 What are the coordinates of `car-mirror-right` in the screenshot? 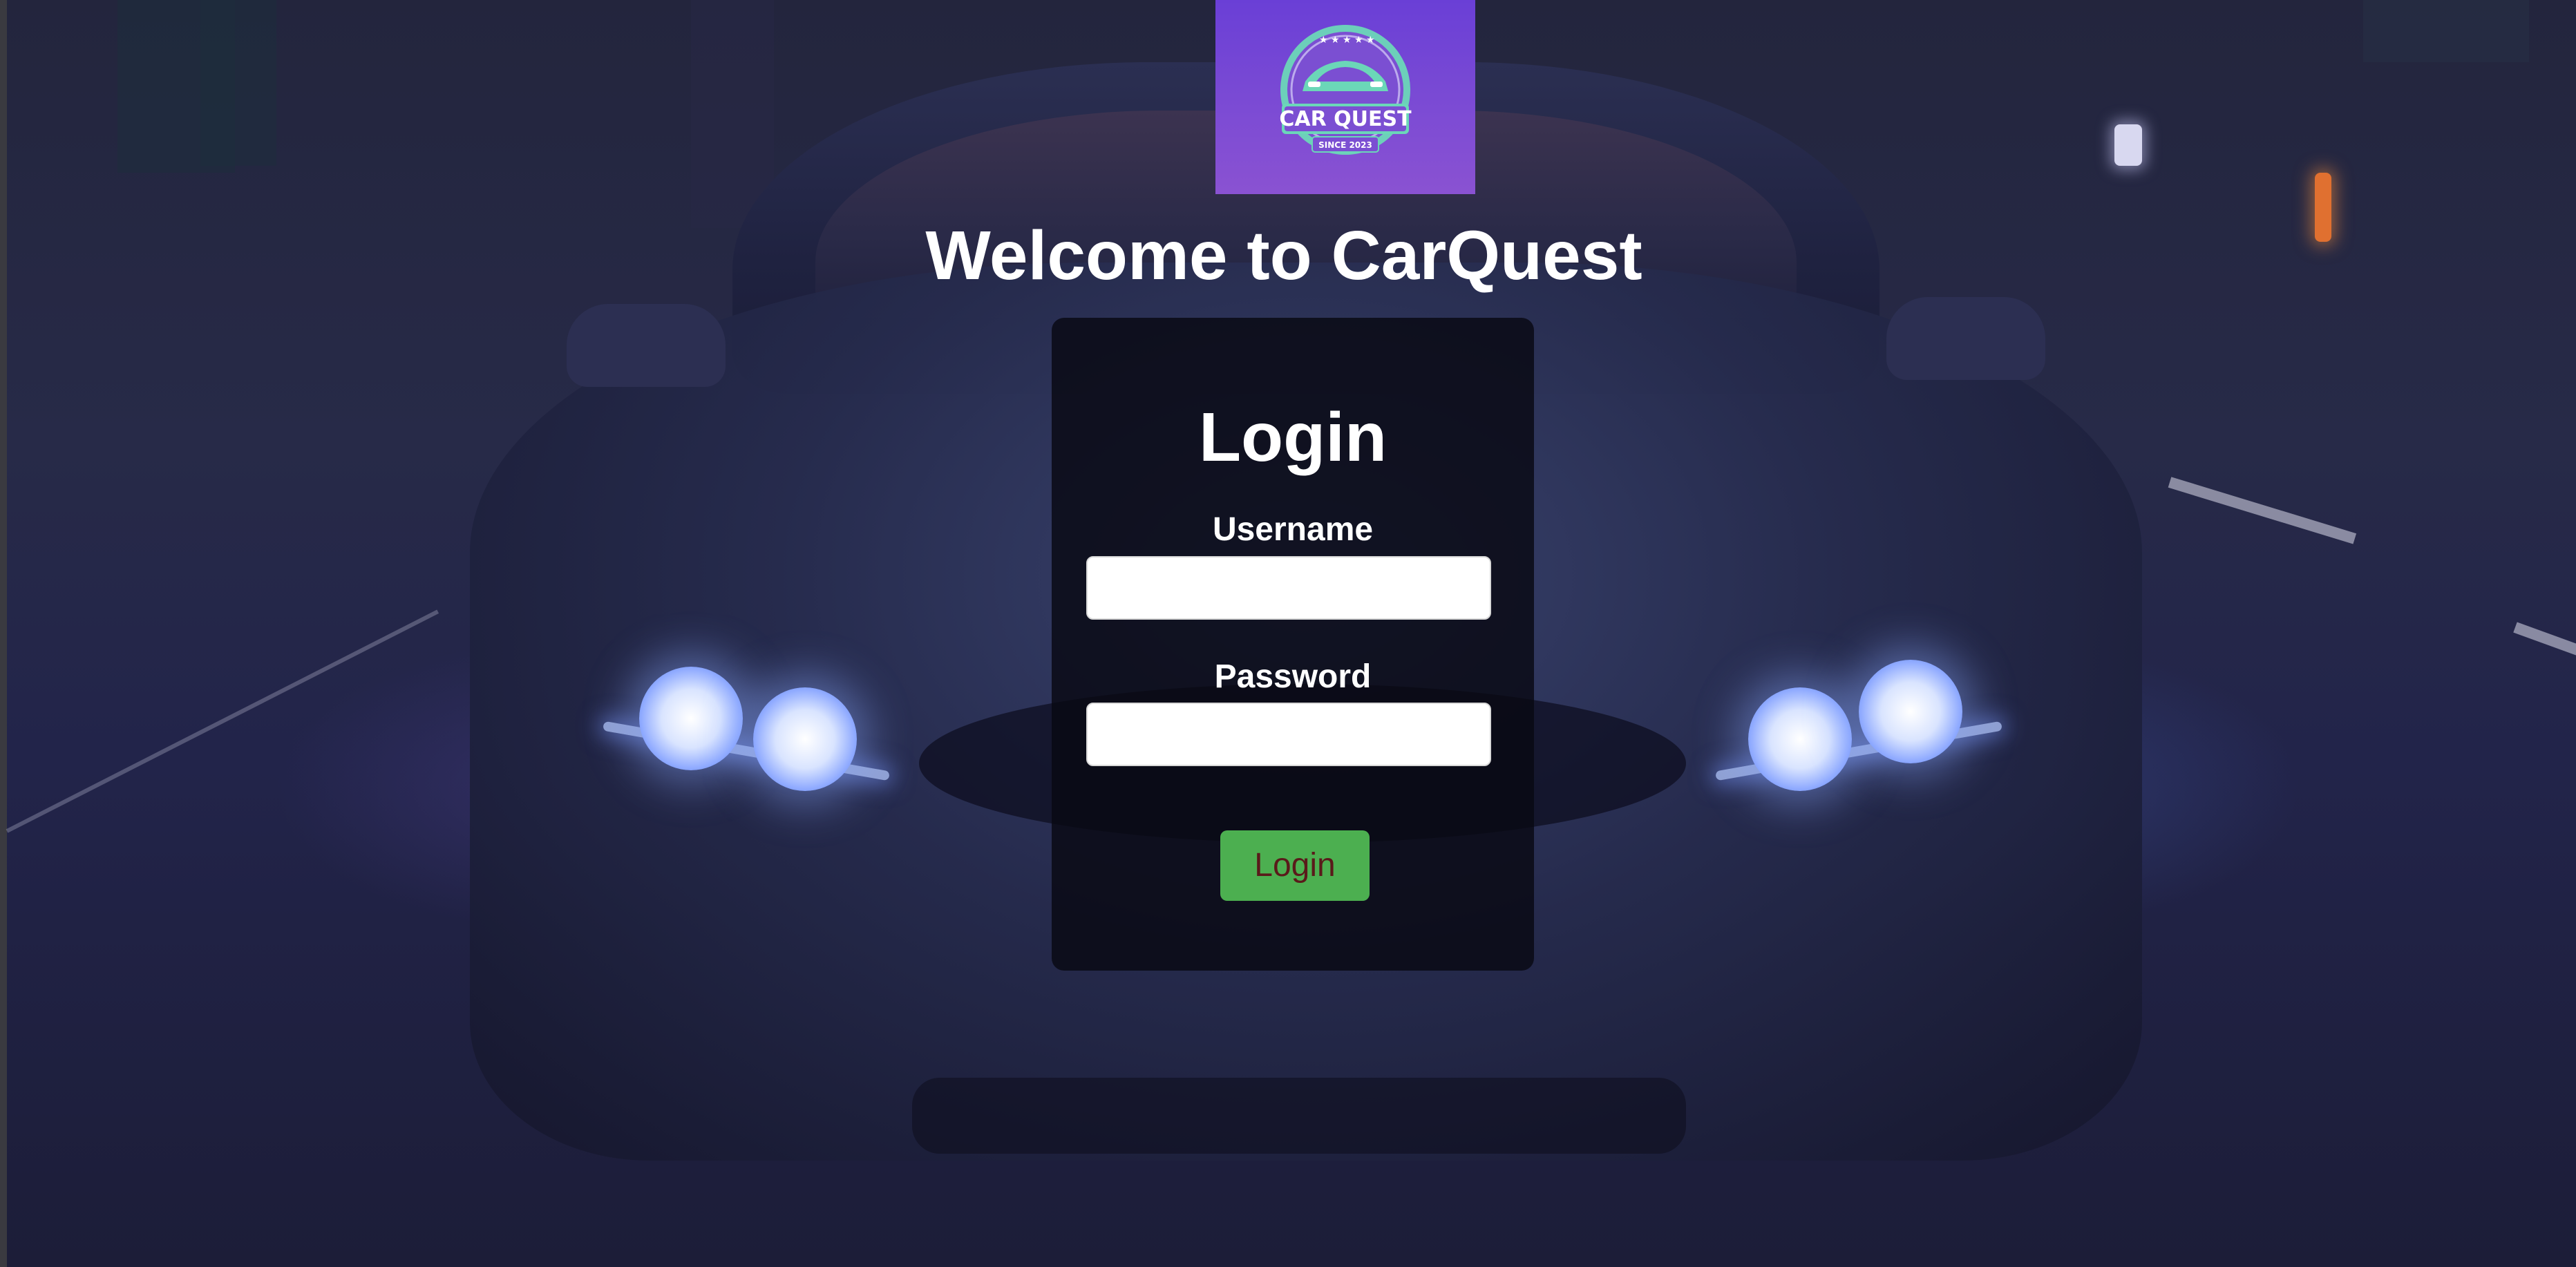 It's located at (1965, 338).